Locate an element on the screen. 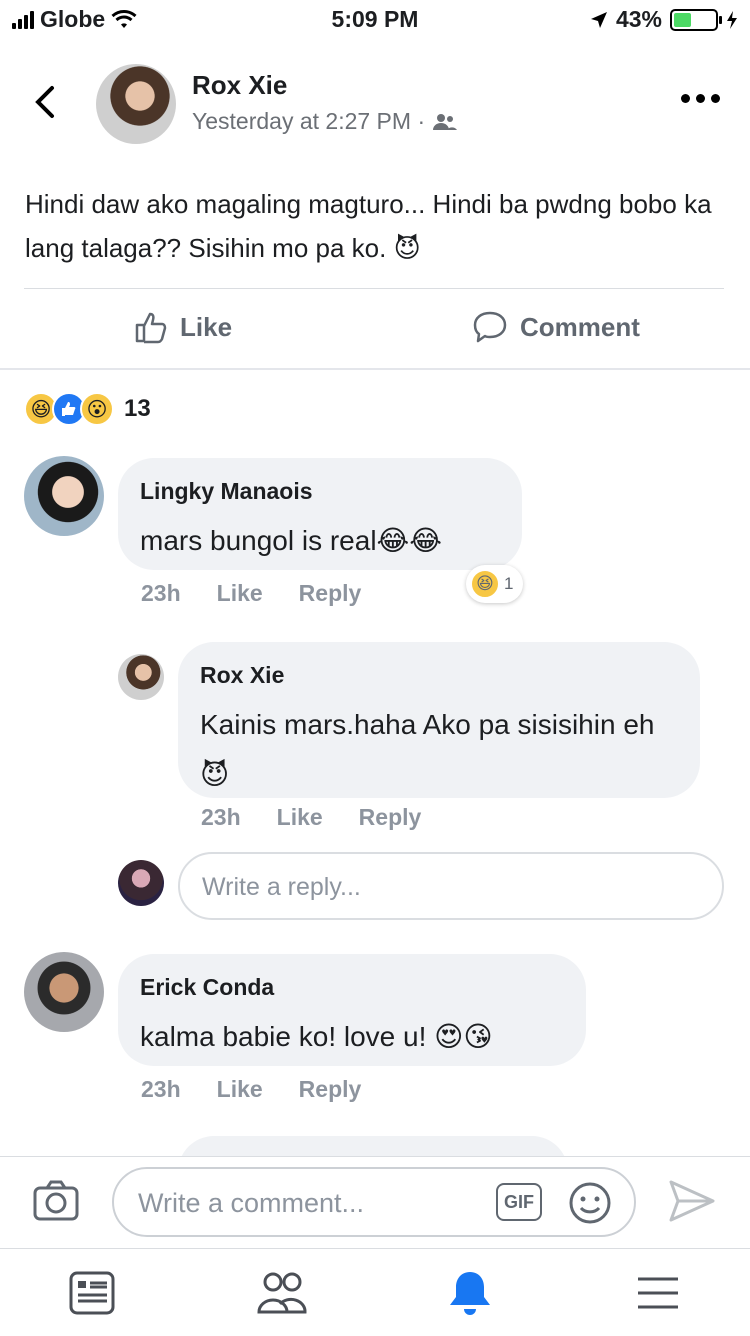 This screenshot has height=1336, width=750. post-author: Rox Xie is located at coordinates (239, 85).